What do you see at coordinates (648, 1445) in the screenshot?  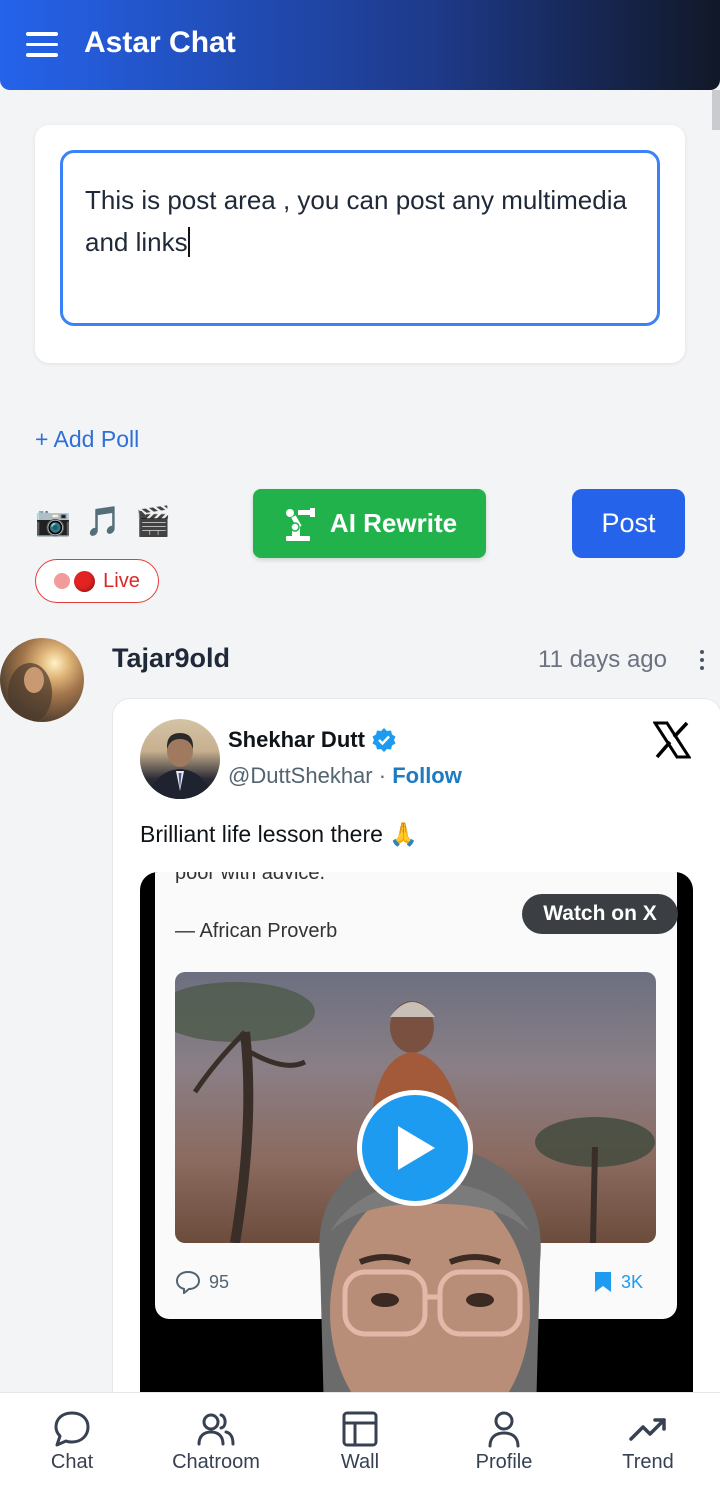 I see `nav-trend: Trend` at bounding box center [648, 1445].